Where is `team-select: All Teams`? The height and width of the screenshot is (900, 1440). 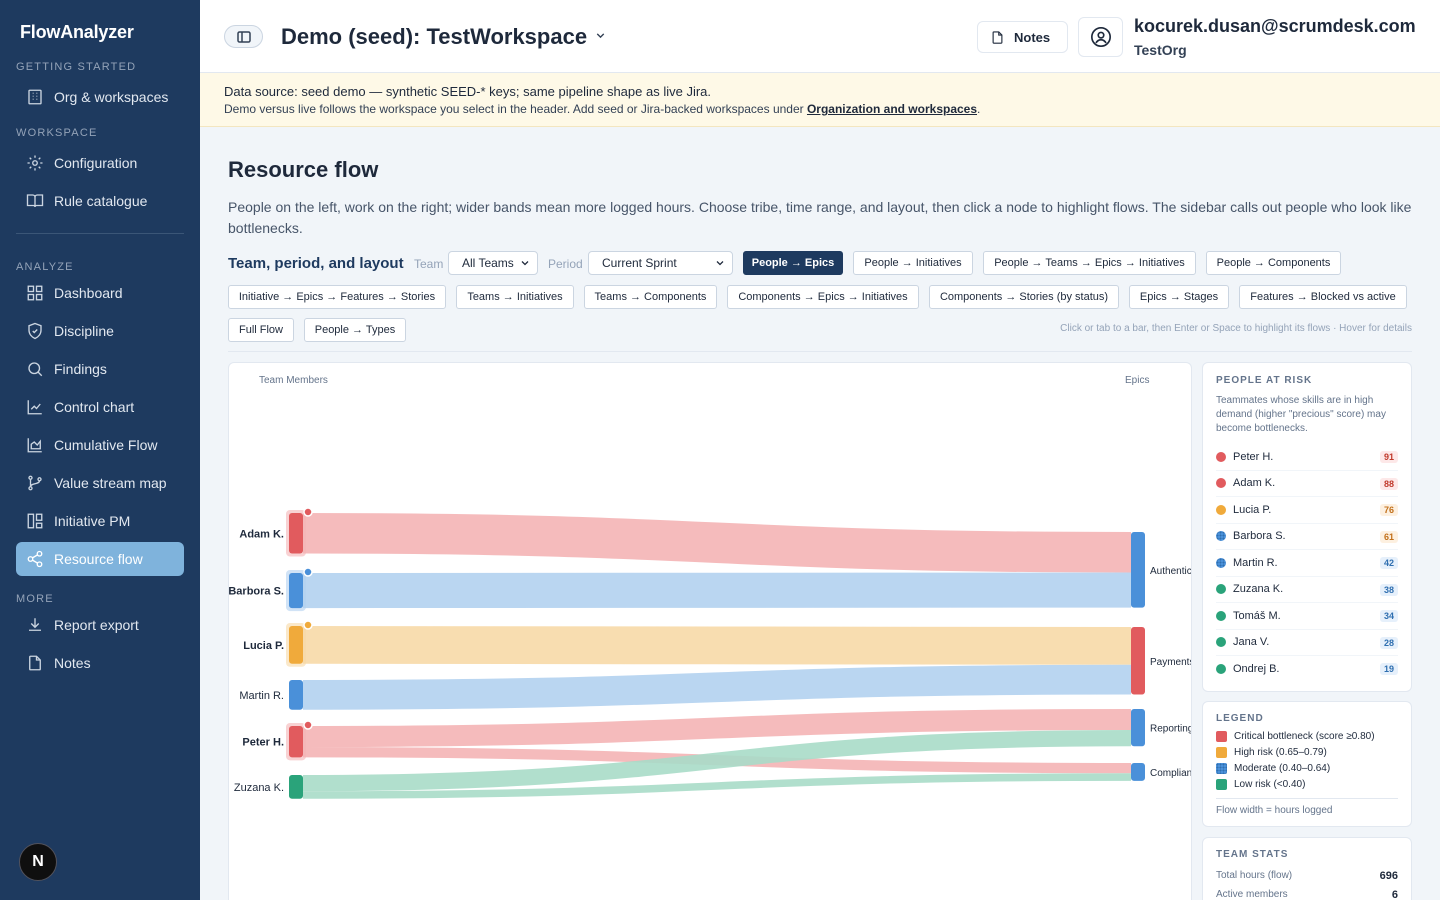
team-select: All Teams is located at coordinates (493, 263).